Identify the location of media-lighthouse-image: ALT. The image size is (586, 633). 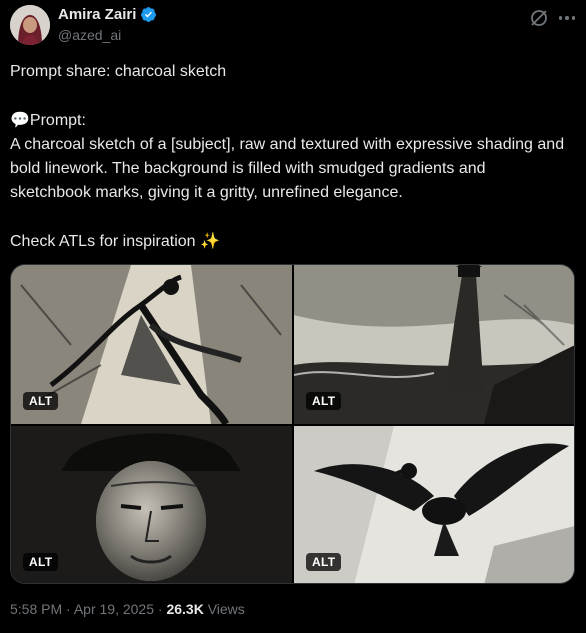
(434, 344).